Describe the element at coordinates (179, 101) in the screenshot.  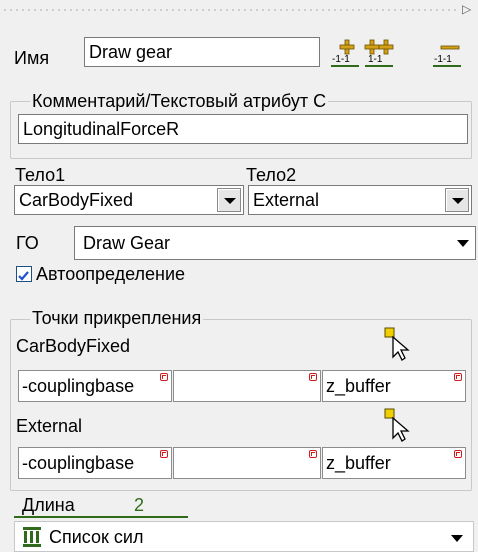
I see `comment-group-legend: Комментарий/Текстовый атрибут С` at that location.